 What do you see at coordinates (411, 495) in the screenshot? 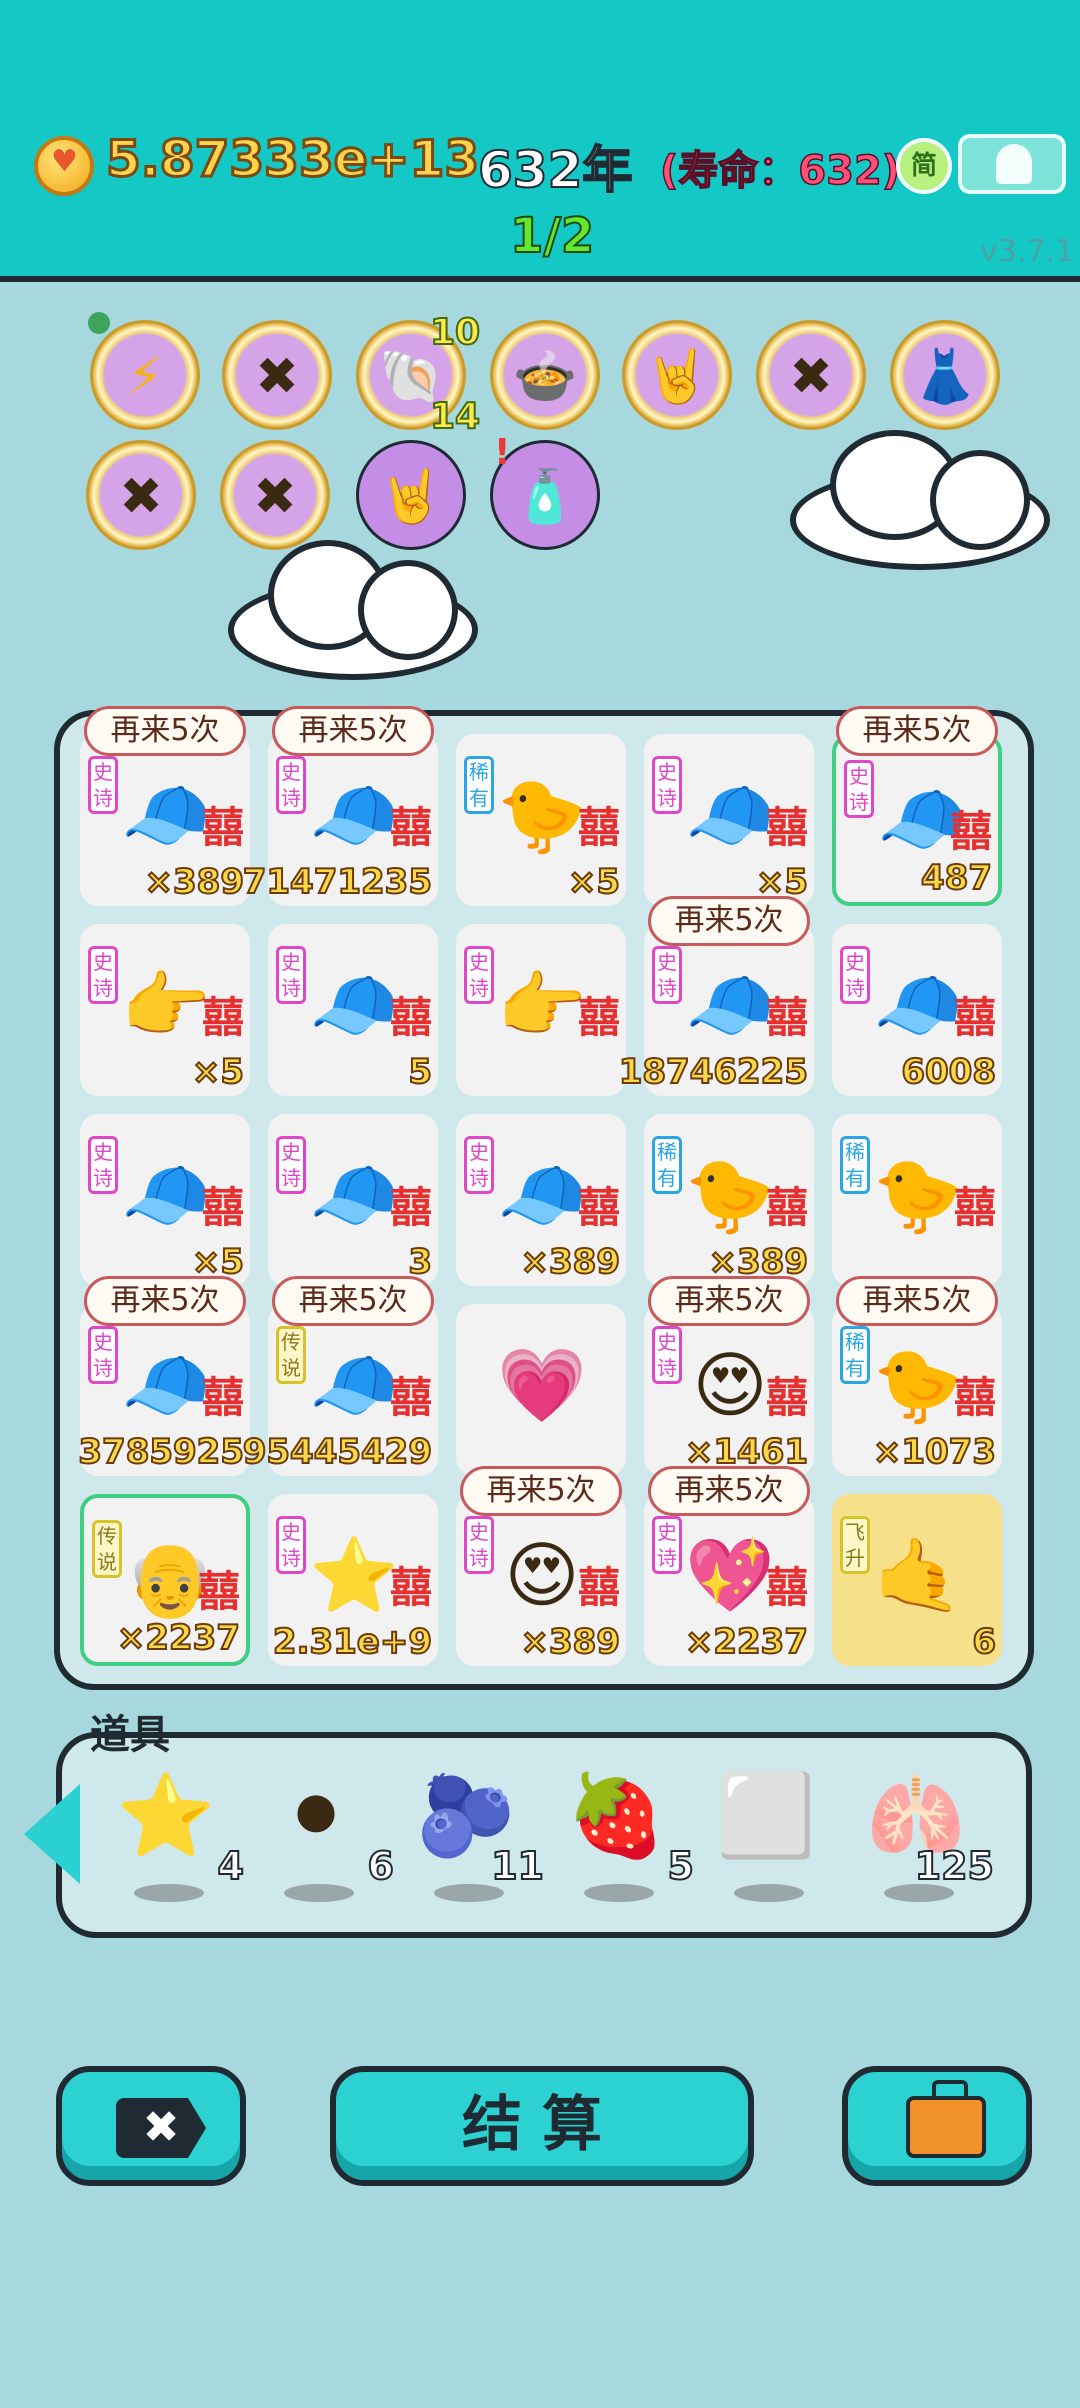
I see `rock-hand-buff-icon-2: 🤘` at bounding box center [411, 495].